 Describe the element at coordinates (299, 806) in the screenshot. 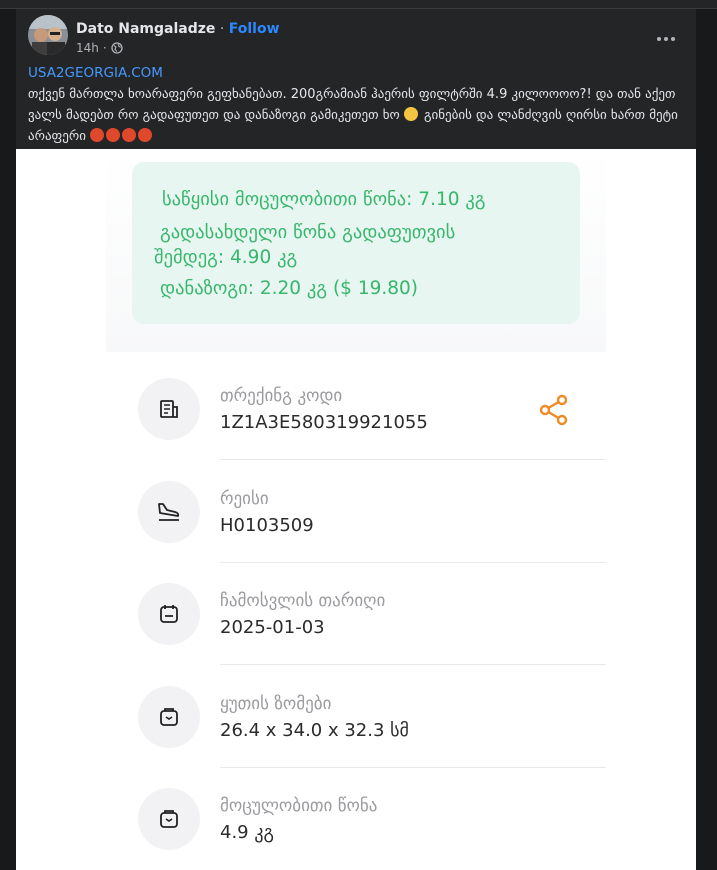

I see `volumetric-weight-label: მოცულობითი წონა` at that location.